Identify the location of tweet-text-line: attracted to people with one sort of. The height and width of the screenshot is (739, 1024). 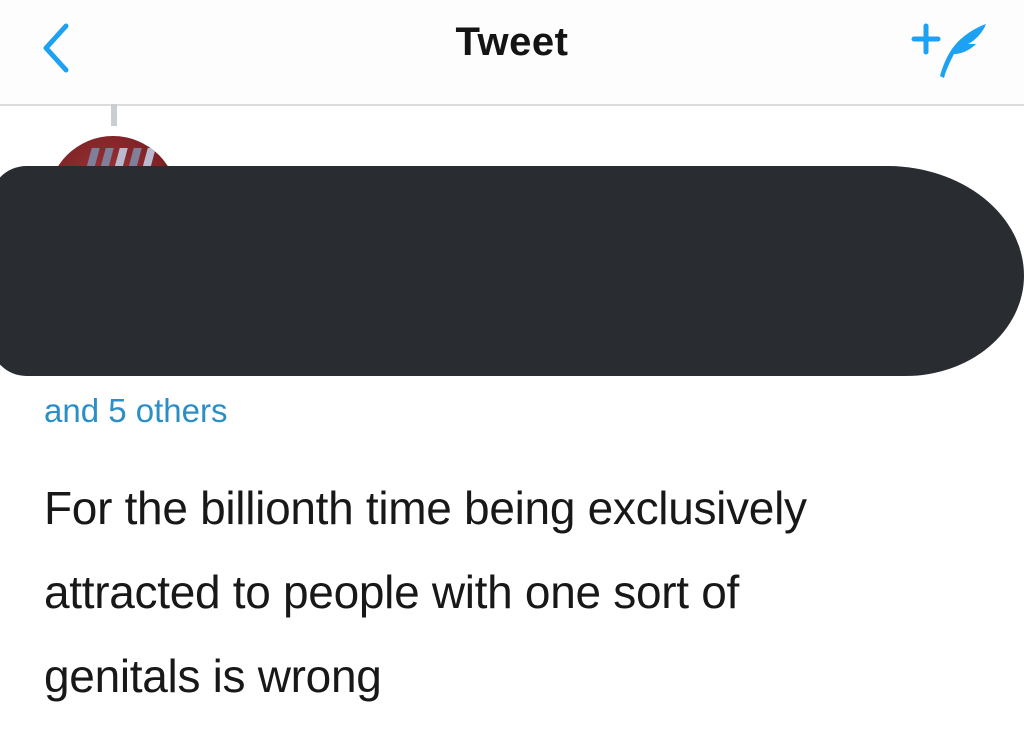
(391, 592).